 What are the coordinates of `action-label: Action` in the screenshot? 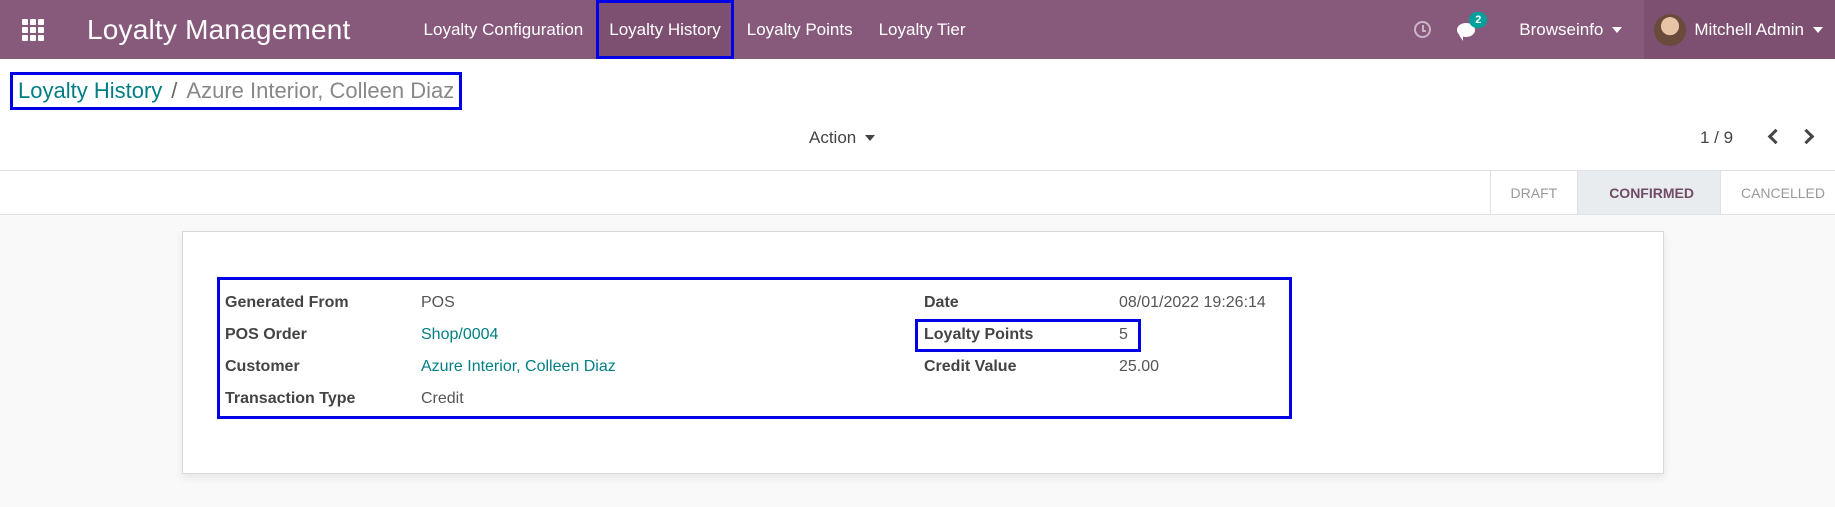 It's located at (833, 137).